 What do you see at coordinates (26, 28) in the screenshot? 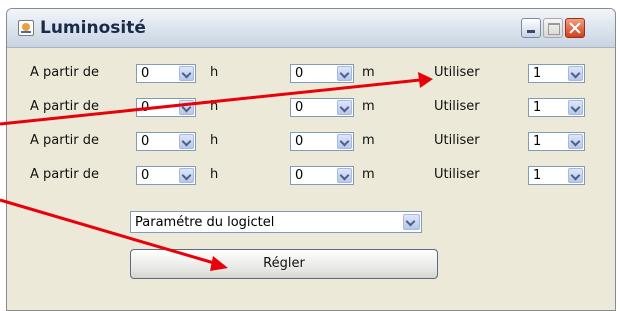
I see `app-icon` at bounding box center [26, 28].